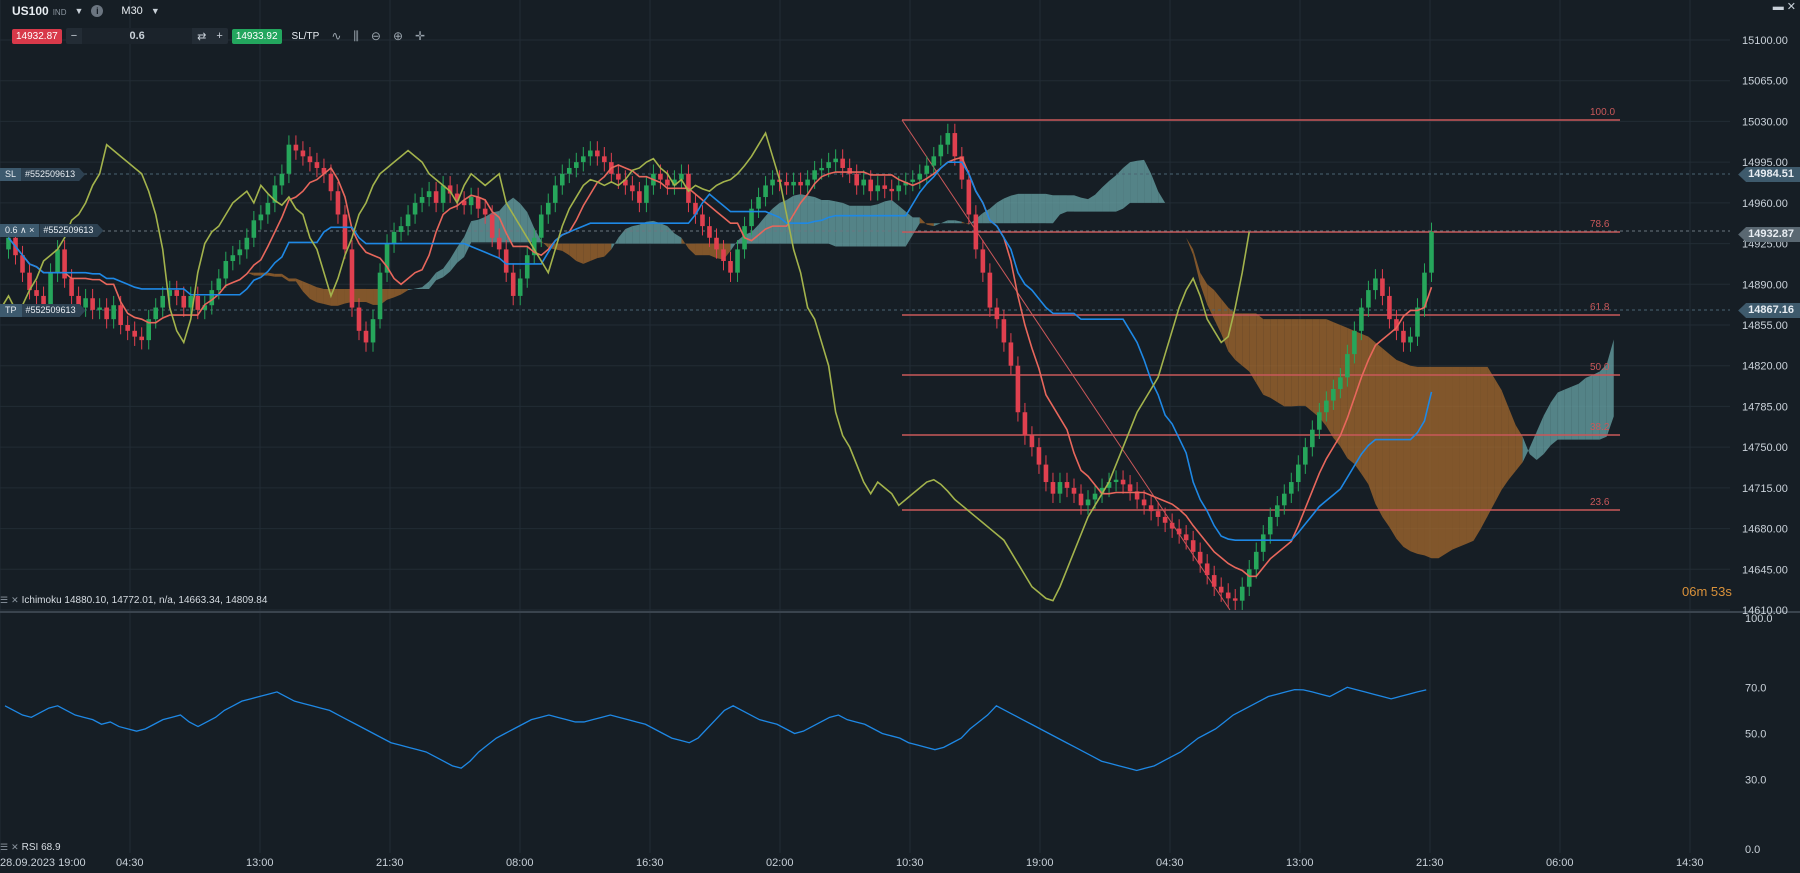  What do you see at coordinates (97, 11) in the screenshot?
I see `info-icon: i` at bounding box center [97, 11].